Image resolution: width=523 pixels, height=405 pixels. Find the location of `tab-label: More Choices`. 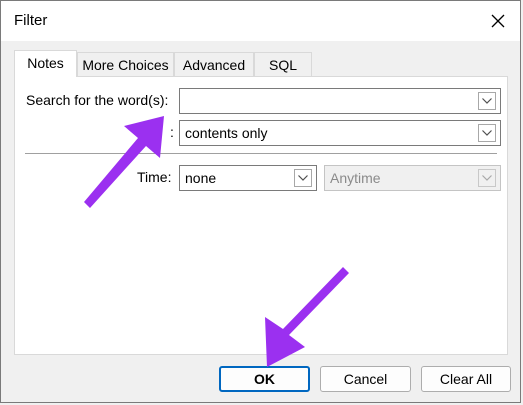

tab-label: More Choices is located at coordinates (125, 65).